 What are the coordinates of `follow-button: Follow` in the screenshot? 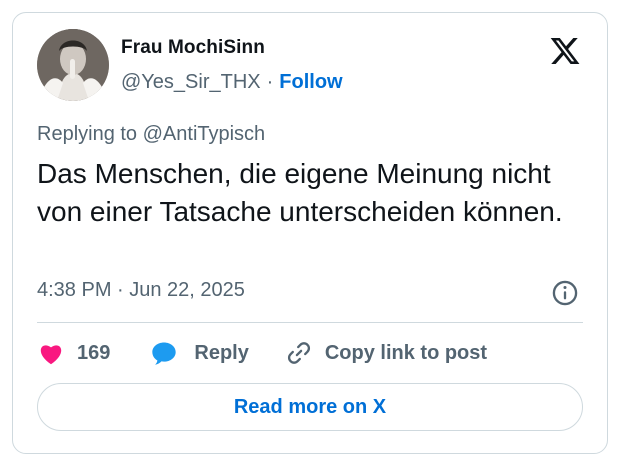 It's located at (310, 82).